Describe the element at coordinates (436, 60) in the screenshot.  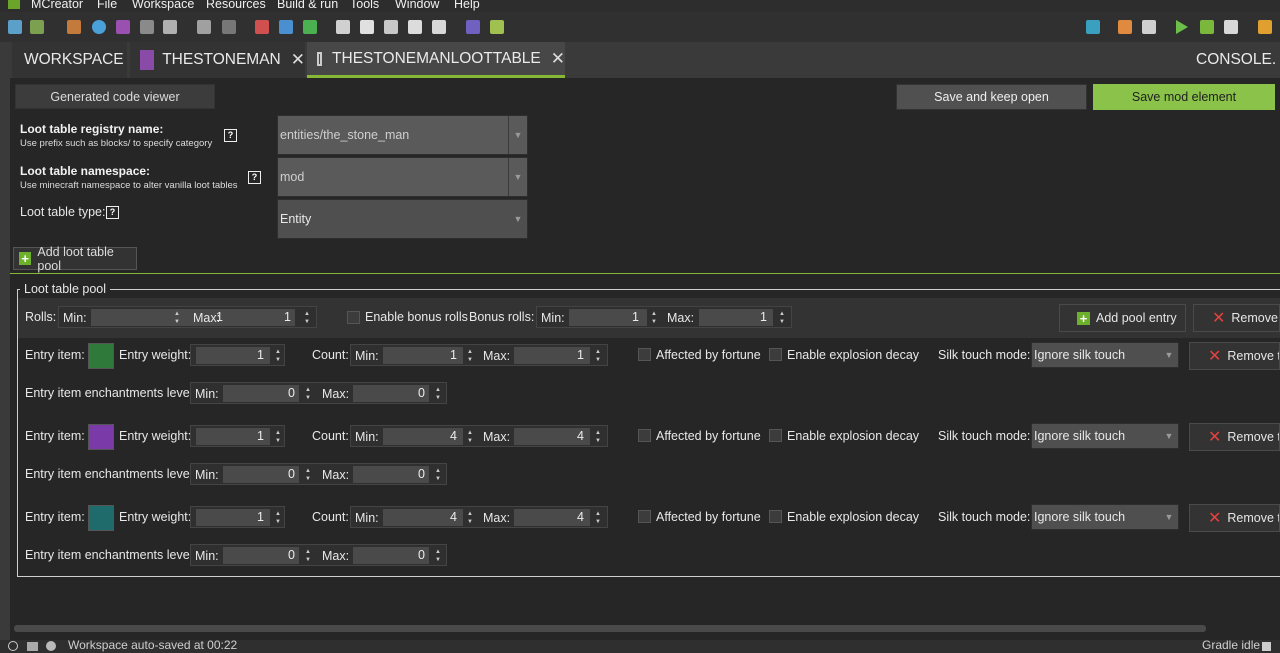
I see `tab-thestonemanloottable: THESTONEMANLOOTTABLE ✕` at that location.